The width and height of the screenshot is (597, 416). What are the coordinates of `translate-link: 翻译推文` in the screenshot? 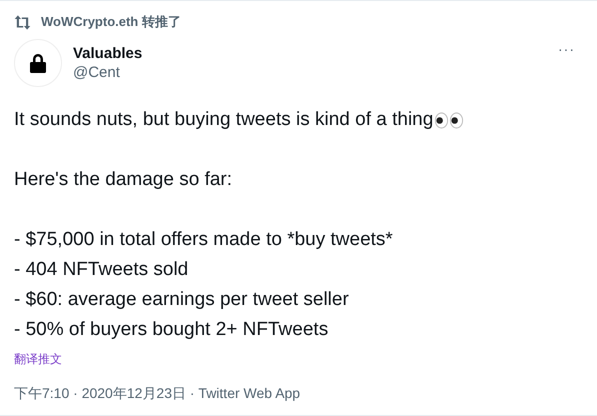 It's located at (38, 359).